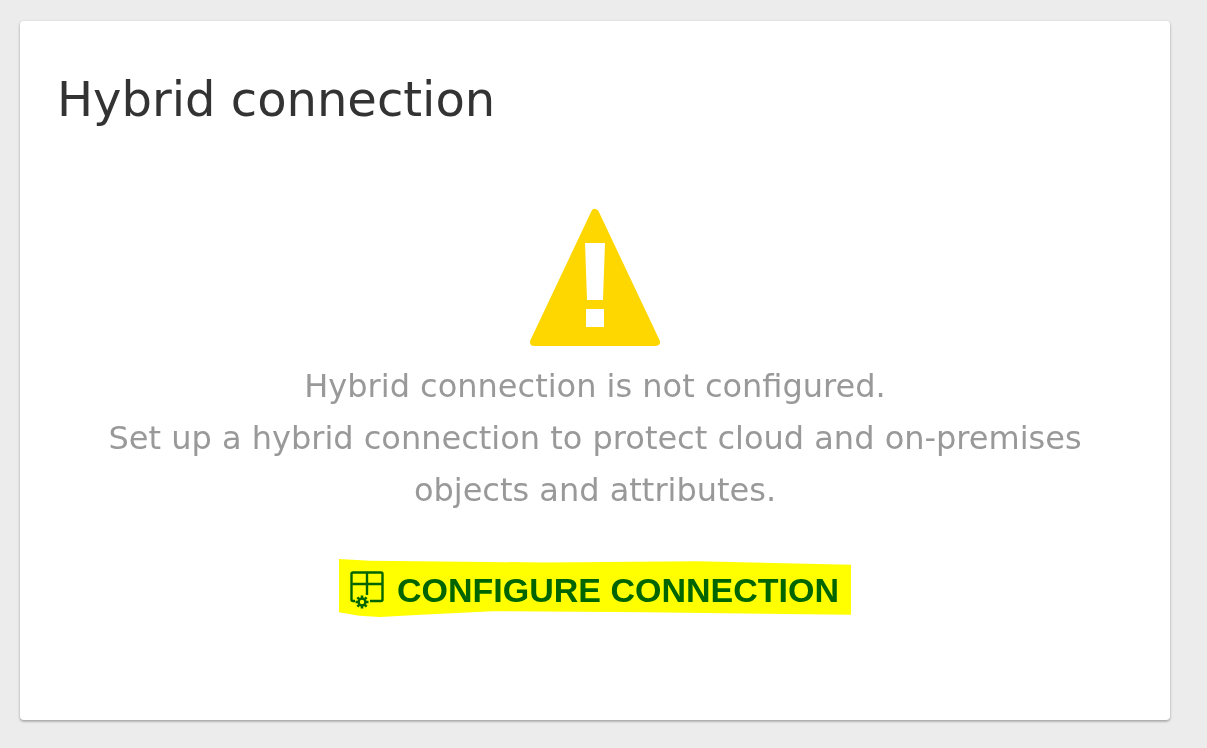 The height and width of the screenshot is (748, 1207). What do you see at coordinates (595, 588) in the screenshot?
I see `configure-button: CONFIGURE CONNECTION` at bounding box center [595, 588].